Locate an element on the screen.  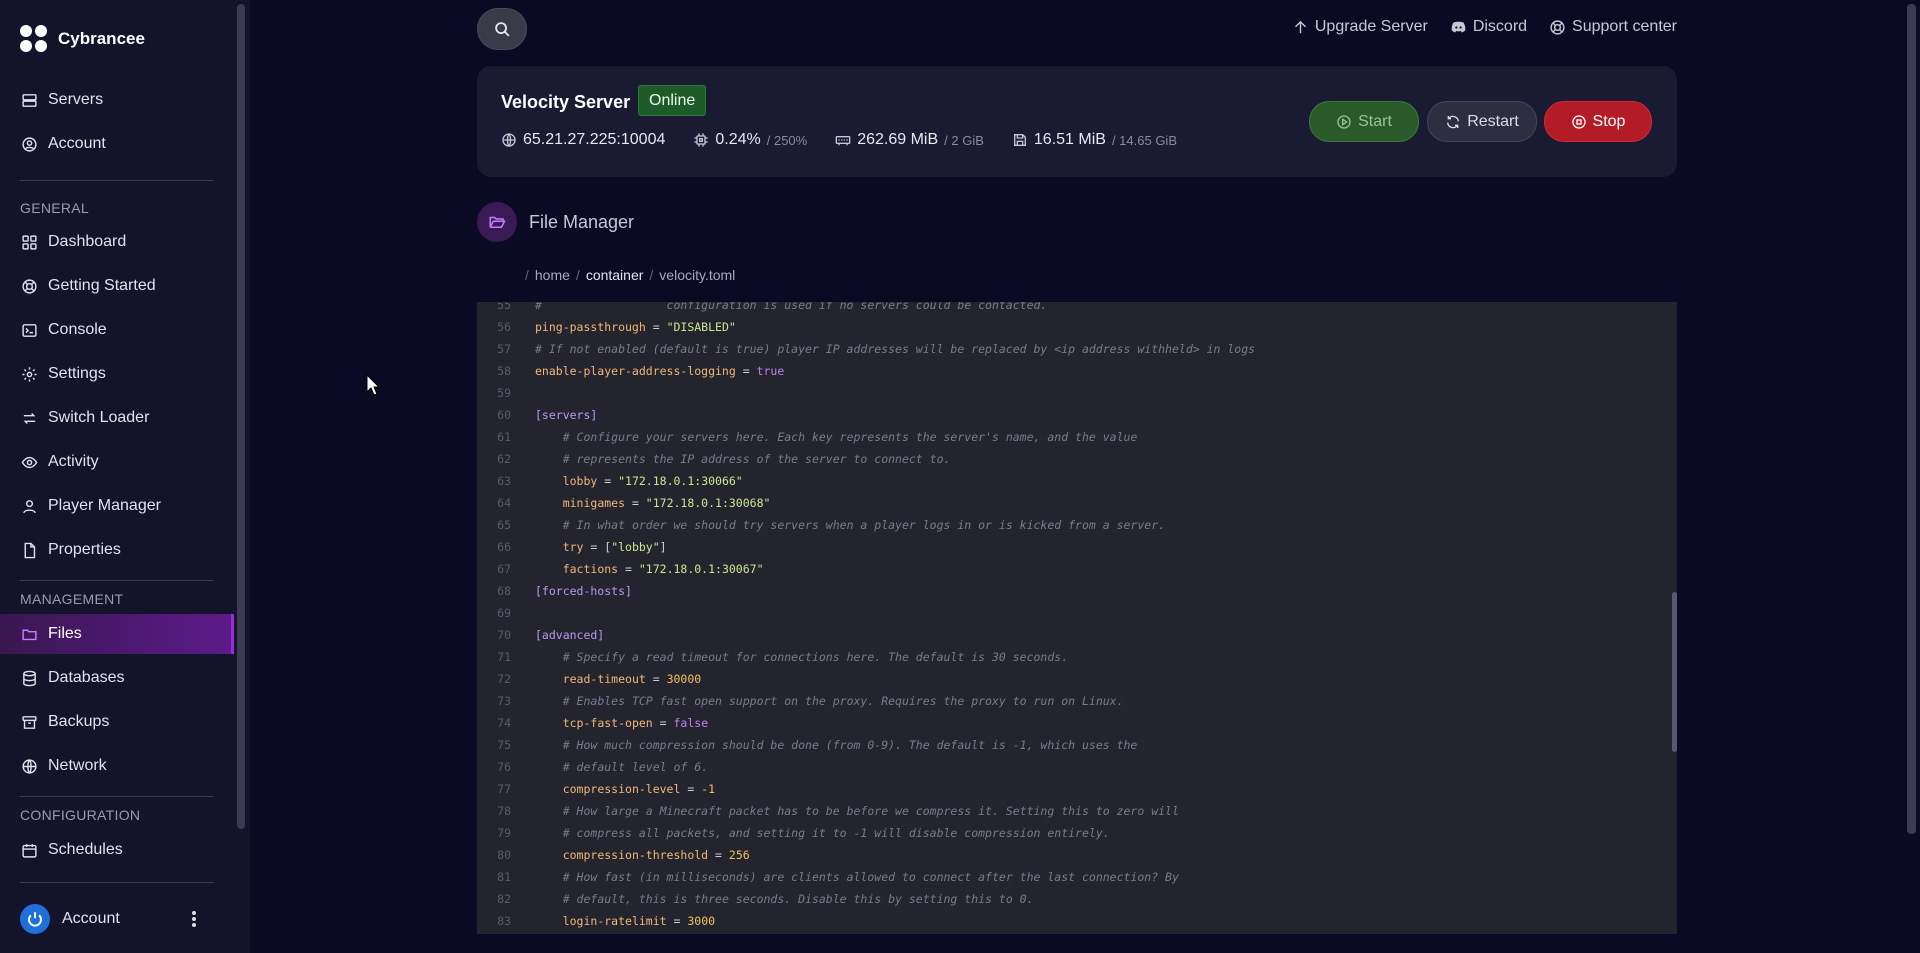
kebab-menu-icon is located at coordinates (194, 919).